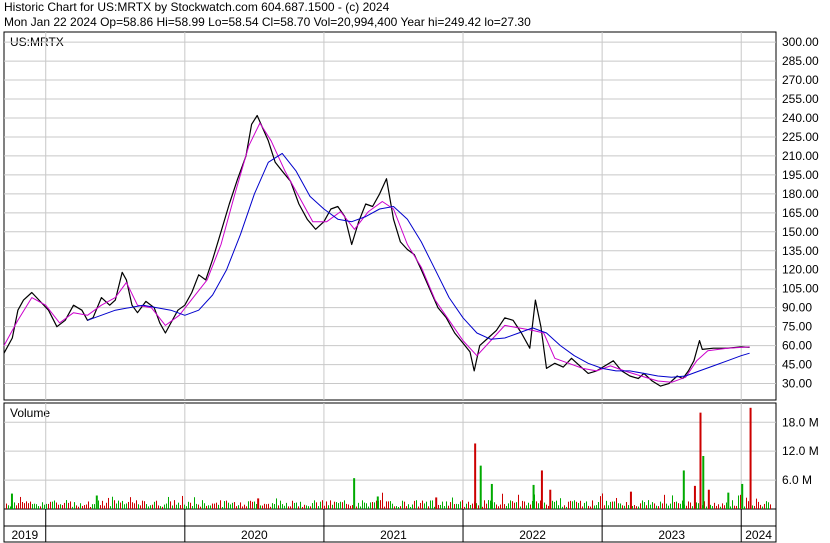  I want to click on price-tick-label: 150.00, so click(800, 232).